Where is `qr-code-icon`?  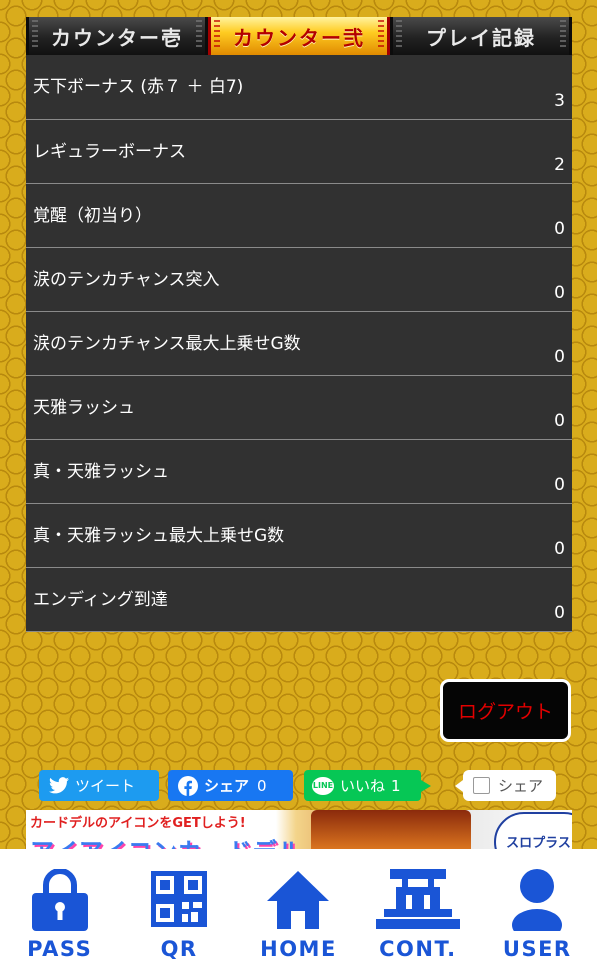
qr-code-icon is located at coordinates (179, 901).